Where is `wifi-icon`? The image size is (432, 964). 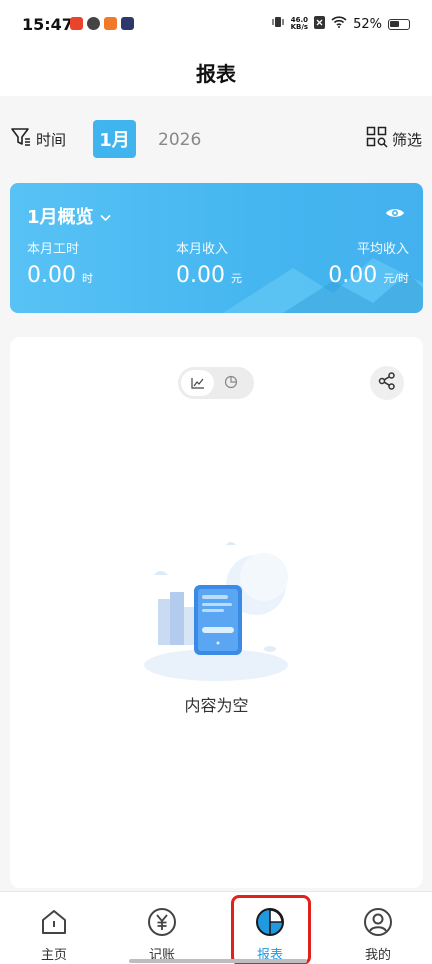
wifi-icon is located at coordinates (339, 24).